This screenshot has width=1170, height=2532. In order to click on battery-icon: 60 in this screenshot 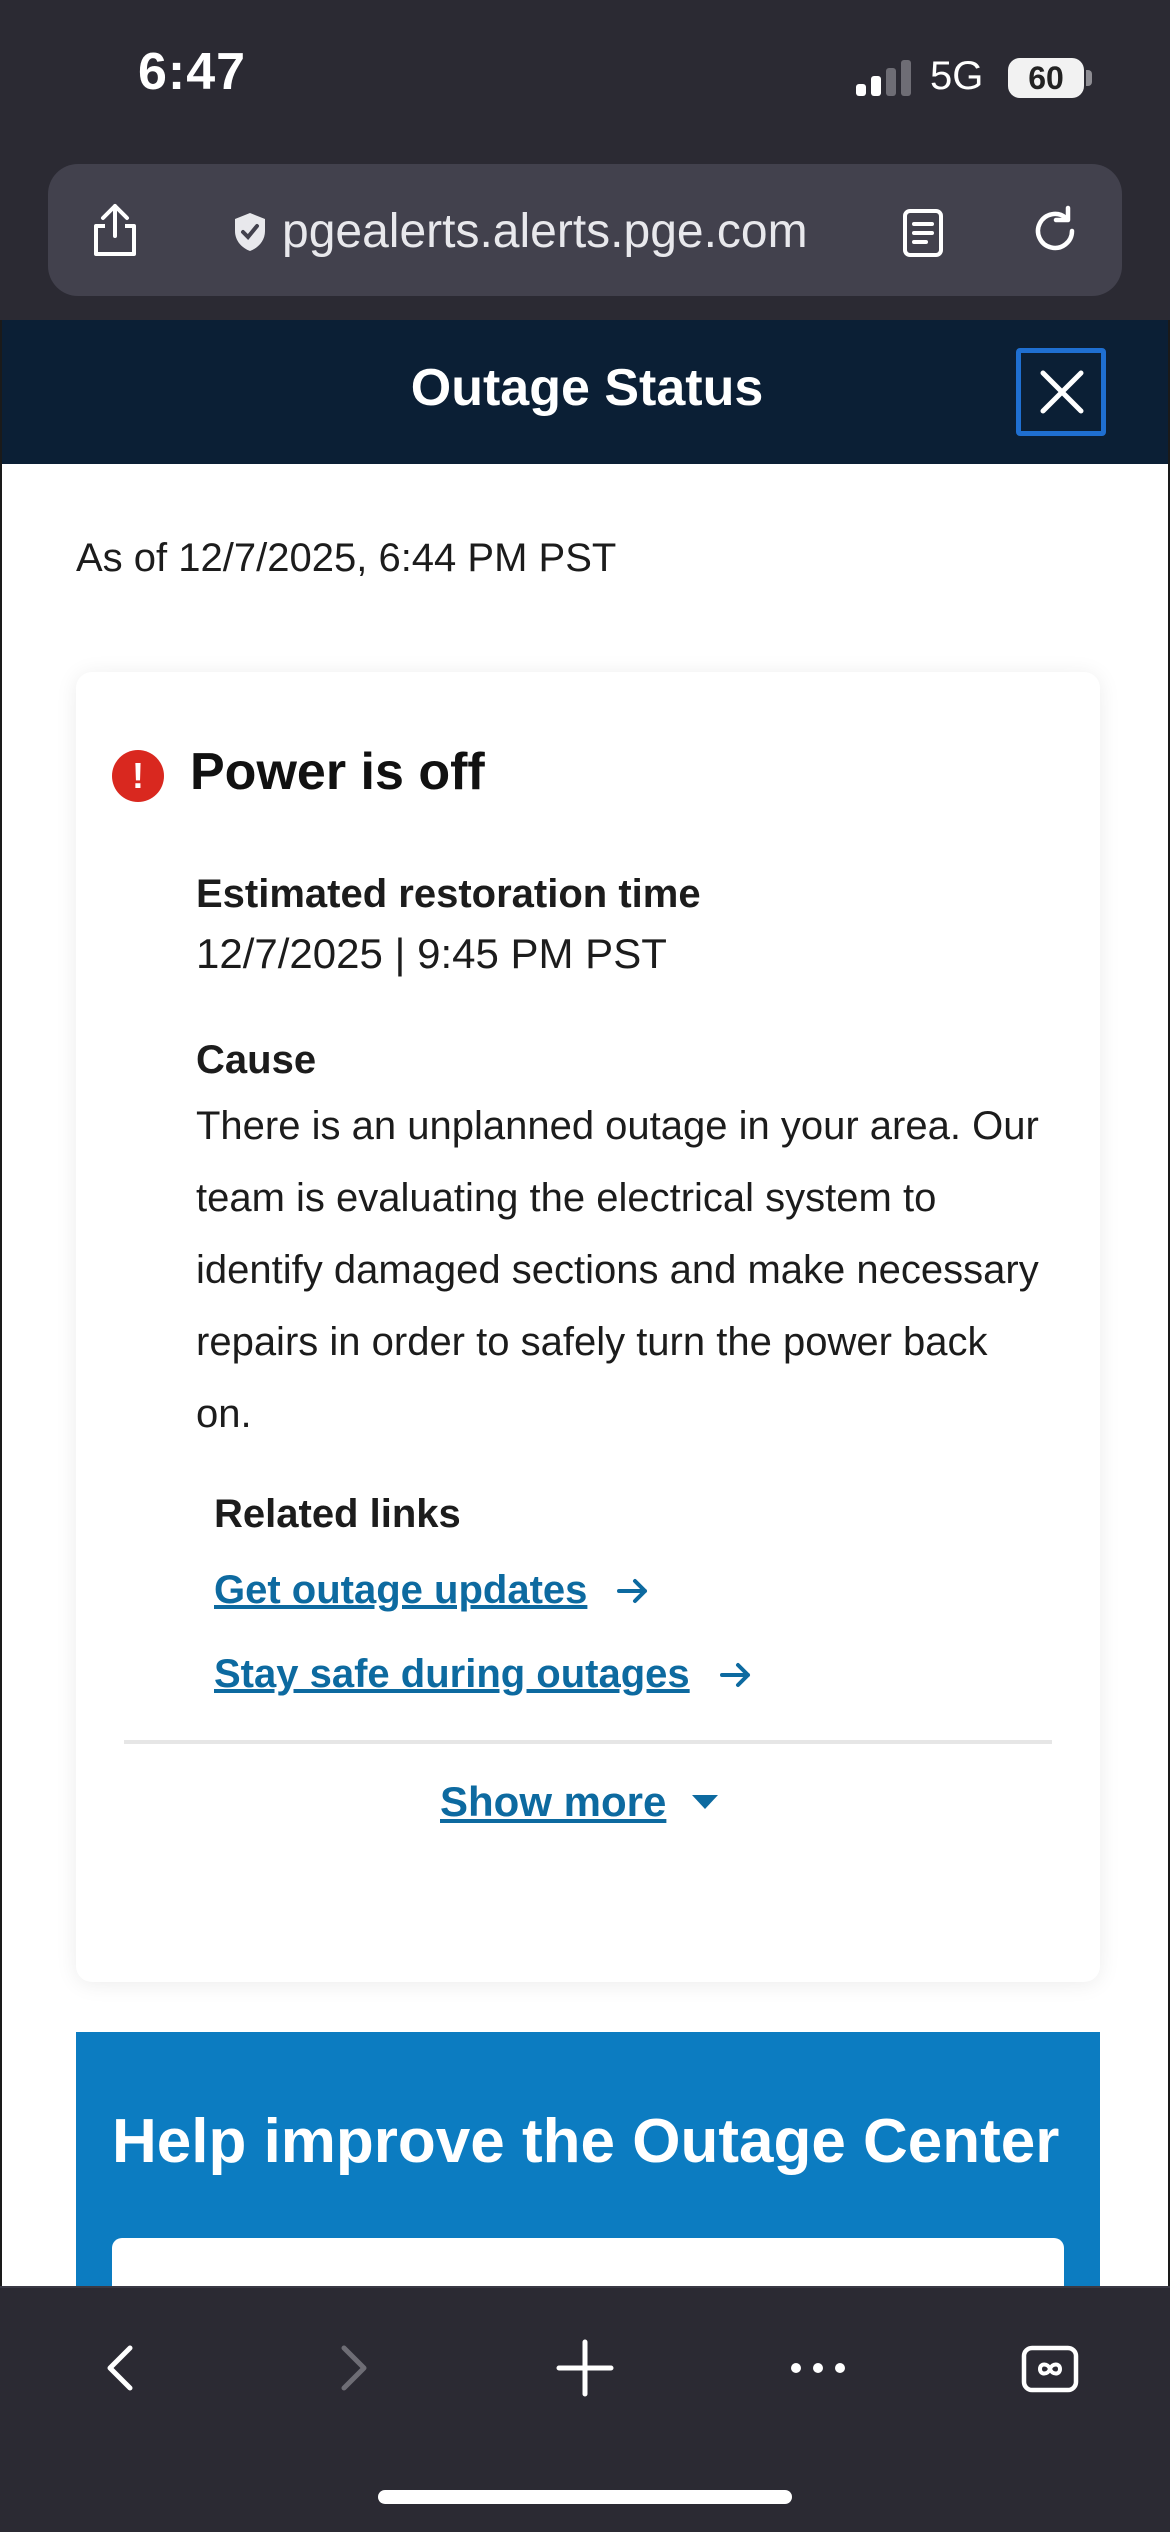, I will do `click(1046, 78)`.